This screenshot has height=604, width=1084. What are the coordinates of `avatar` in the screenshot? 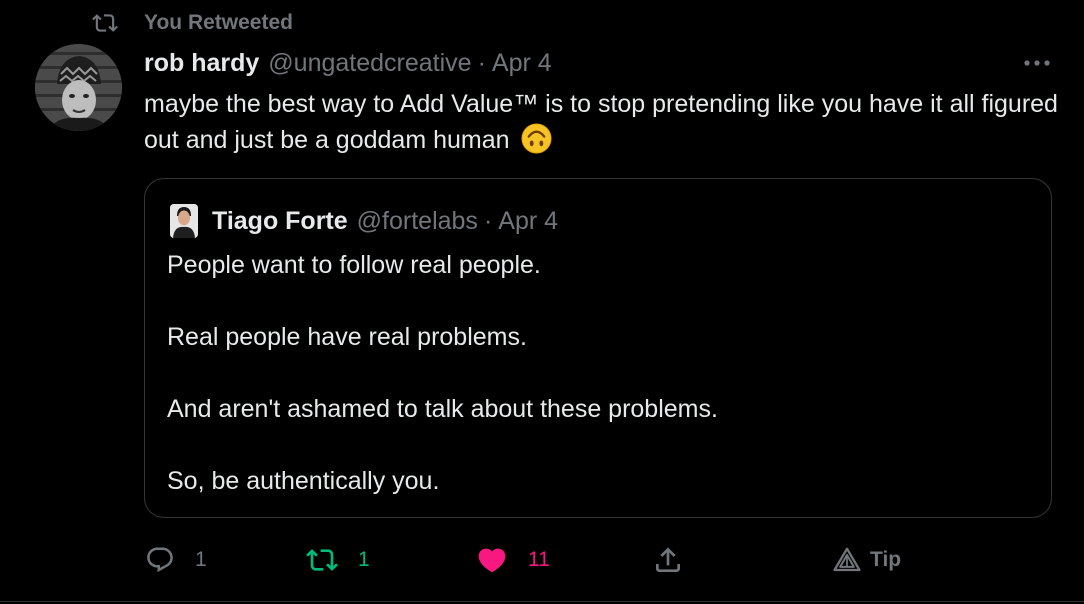 It's located at (78, 87).